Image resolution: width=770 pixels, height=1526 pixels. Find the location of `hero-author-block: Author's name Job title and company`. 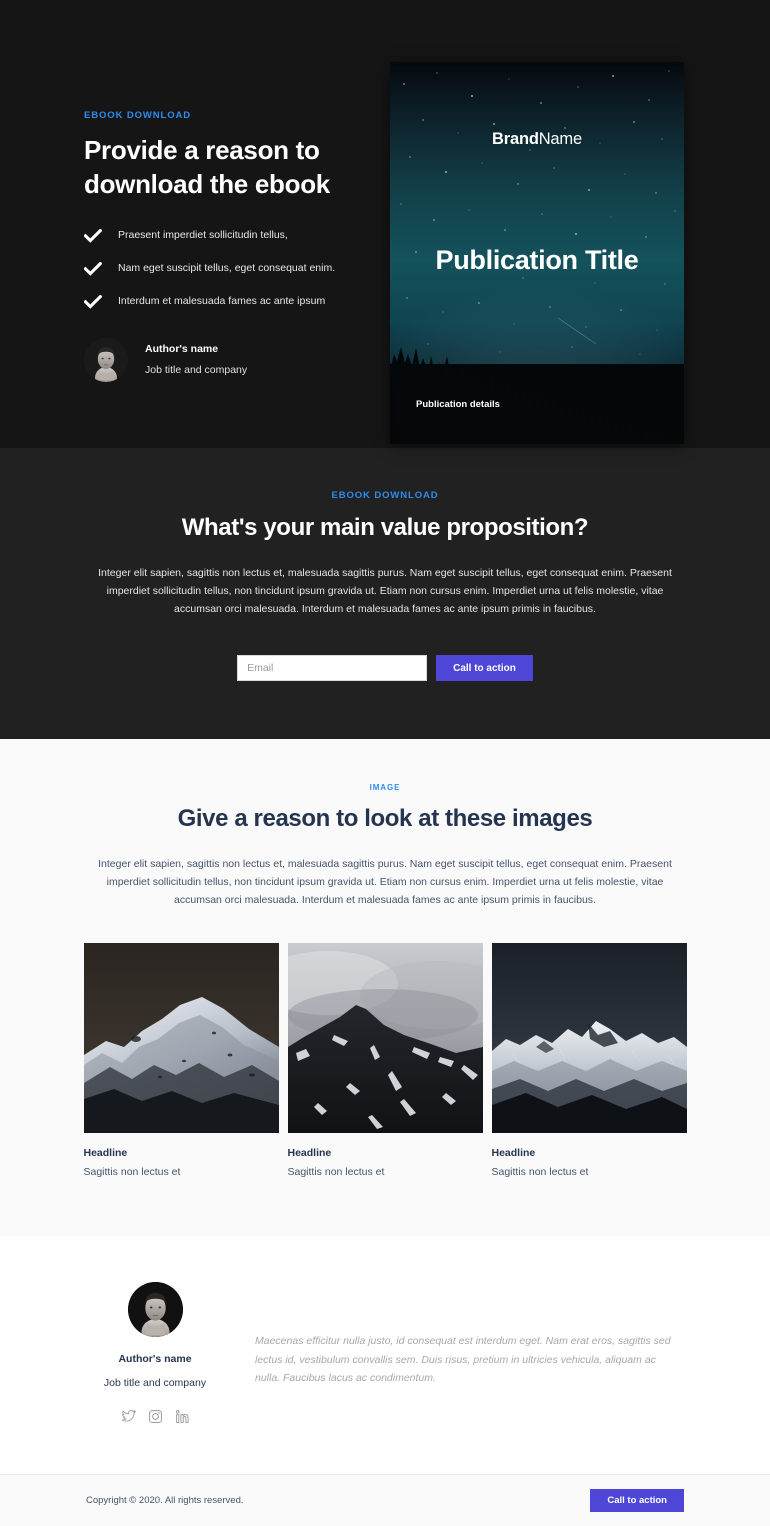

hero-author-block: Author's name Job title and company is located at coordinates (234, 359).